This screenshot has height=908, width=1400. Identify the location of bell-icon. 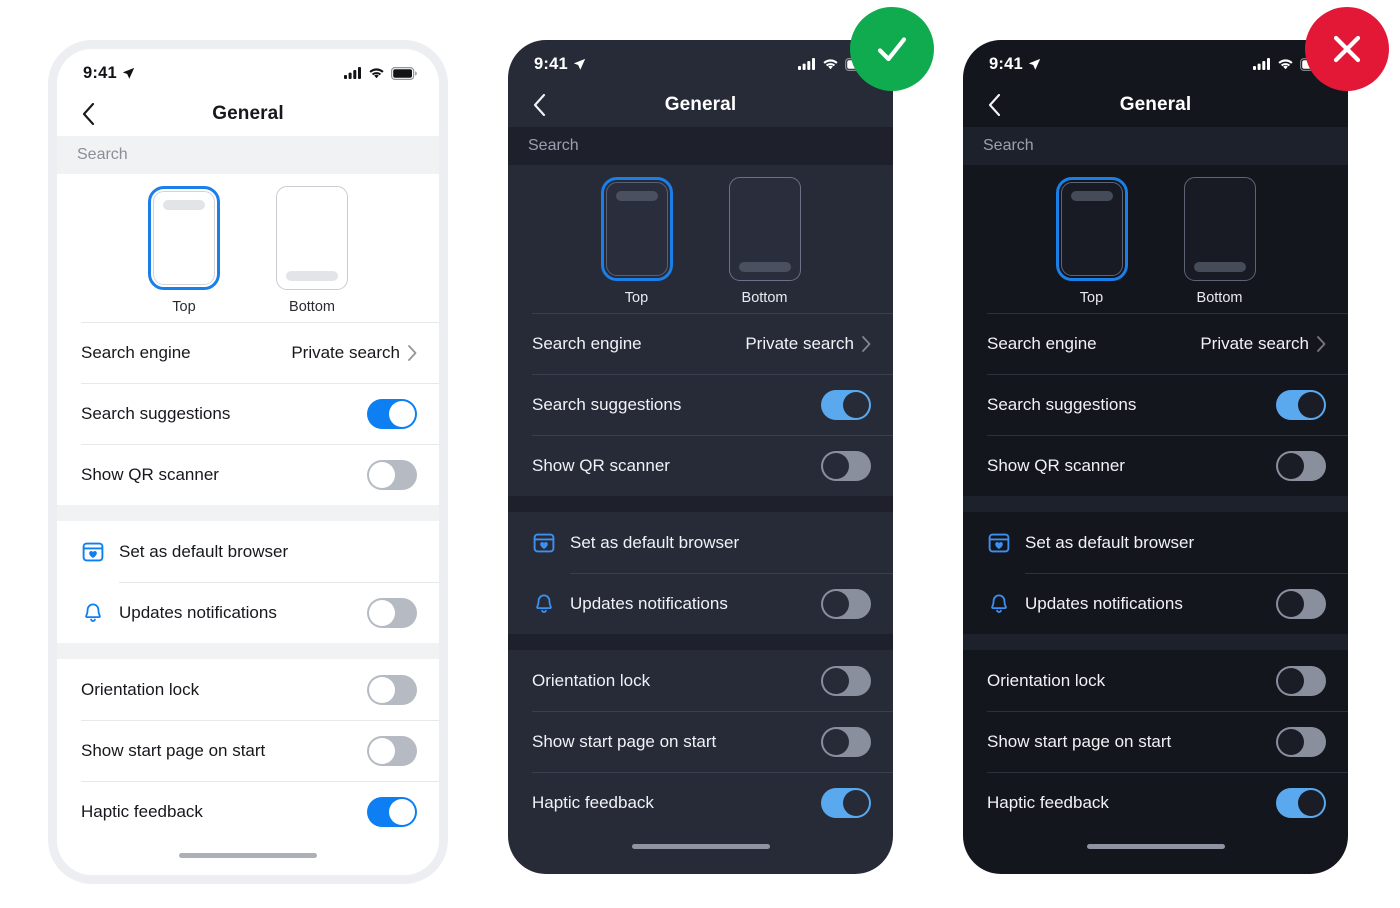
(999, 604).